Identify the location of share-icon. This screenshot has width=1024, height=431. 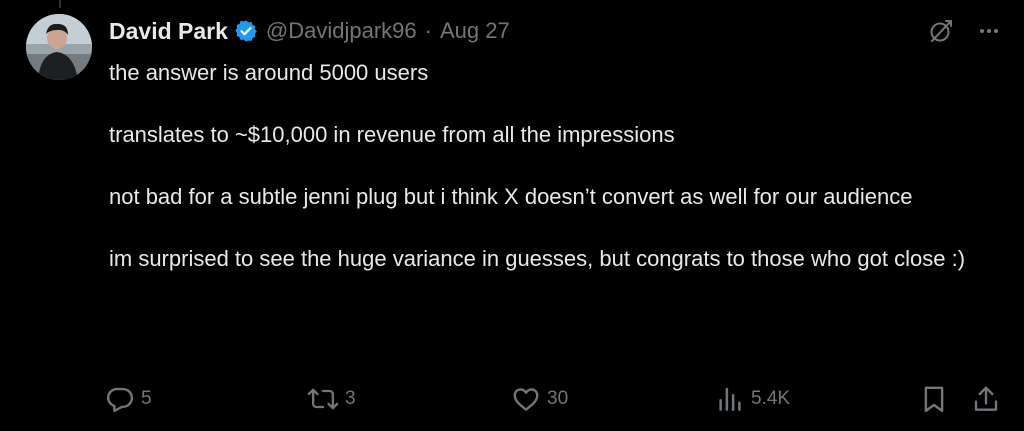
(986, 398).